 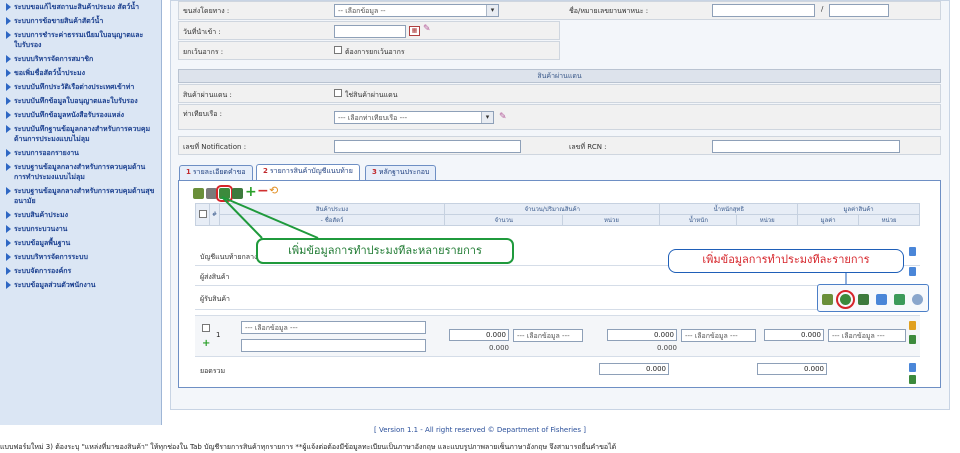 I want to click on db-icon, so click(x=881, y=299).